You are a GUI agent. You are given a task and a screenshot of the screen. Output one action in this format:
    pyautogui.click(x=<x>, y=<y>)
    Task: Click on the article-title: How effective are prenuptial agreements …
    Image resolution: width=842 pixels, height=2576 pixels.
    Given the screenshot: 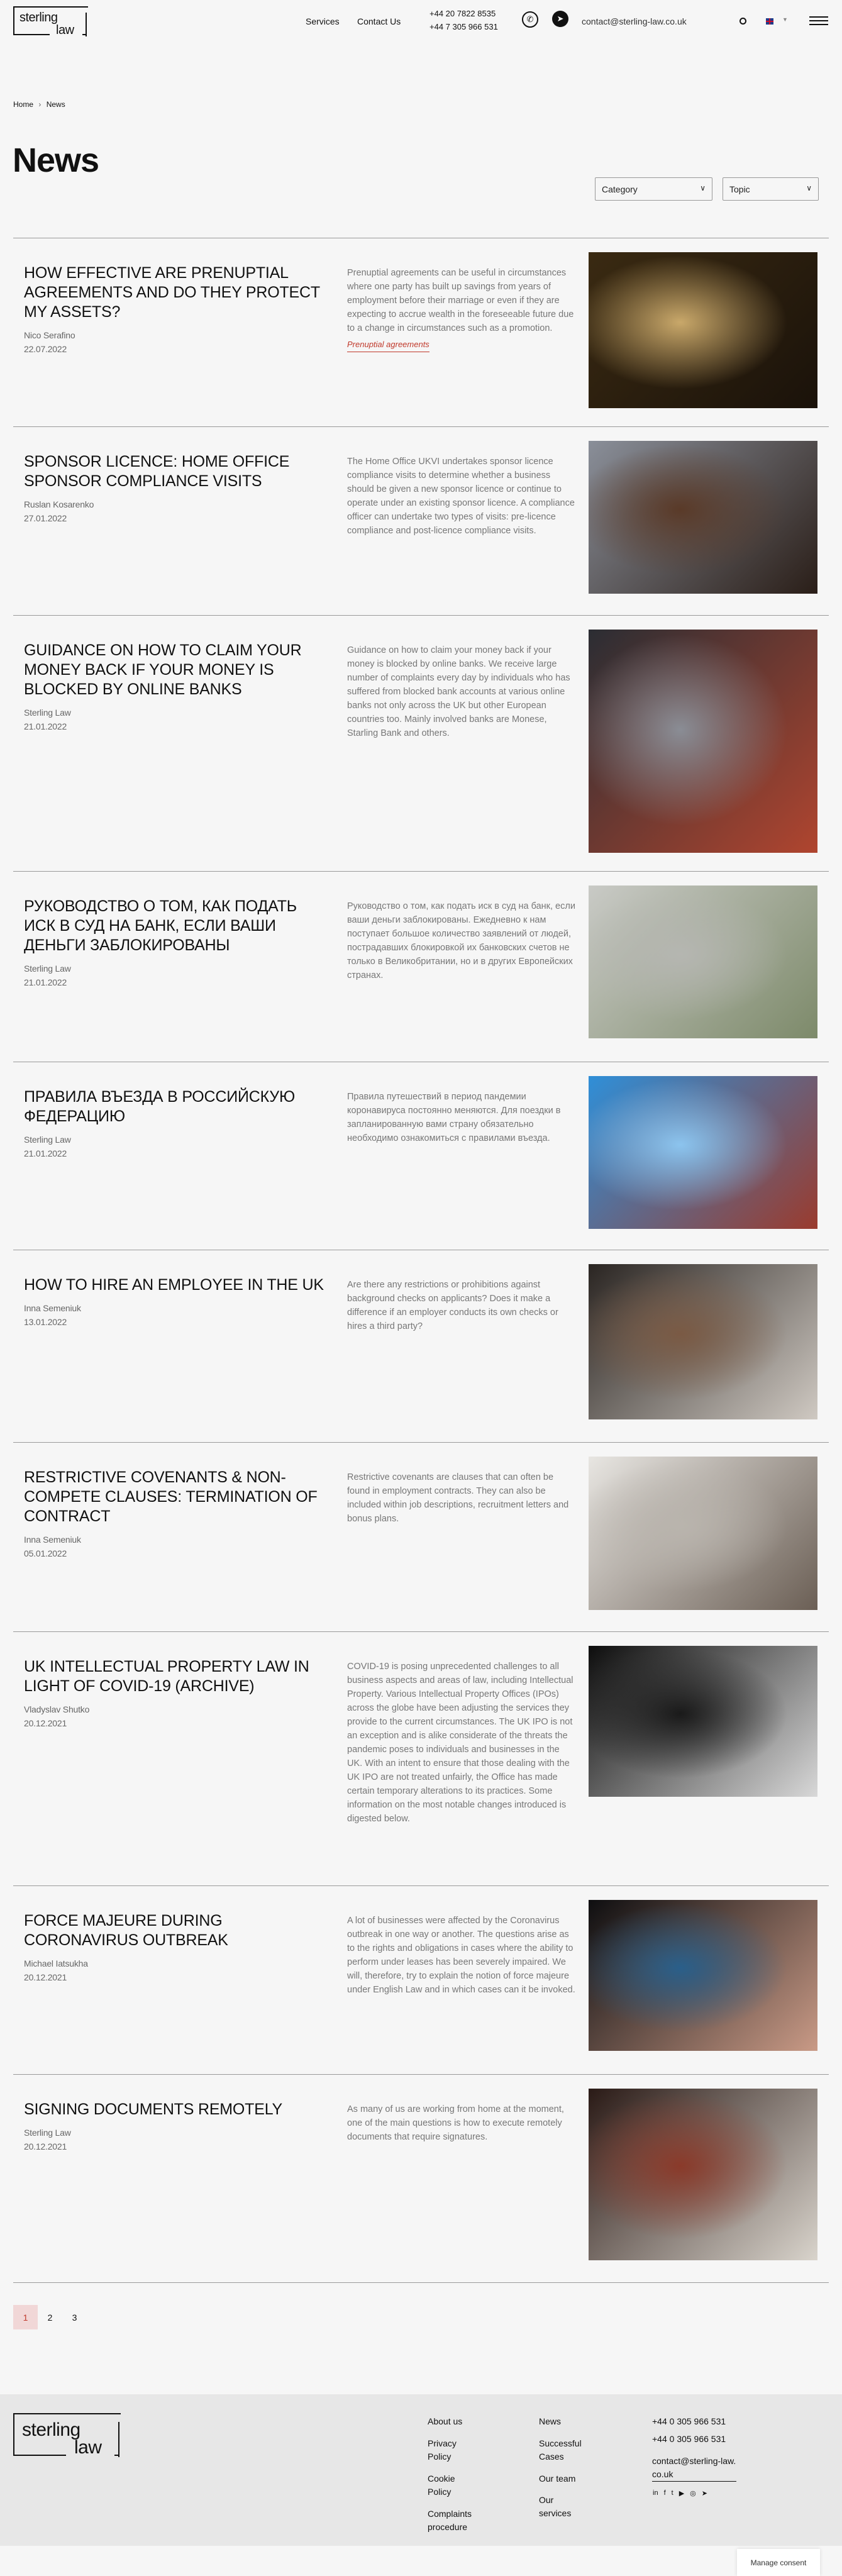 What is the action you would take?
    pyautogui.click(x=178, y=310)
    